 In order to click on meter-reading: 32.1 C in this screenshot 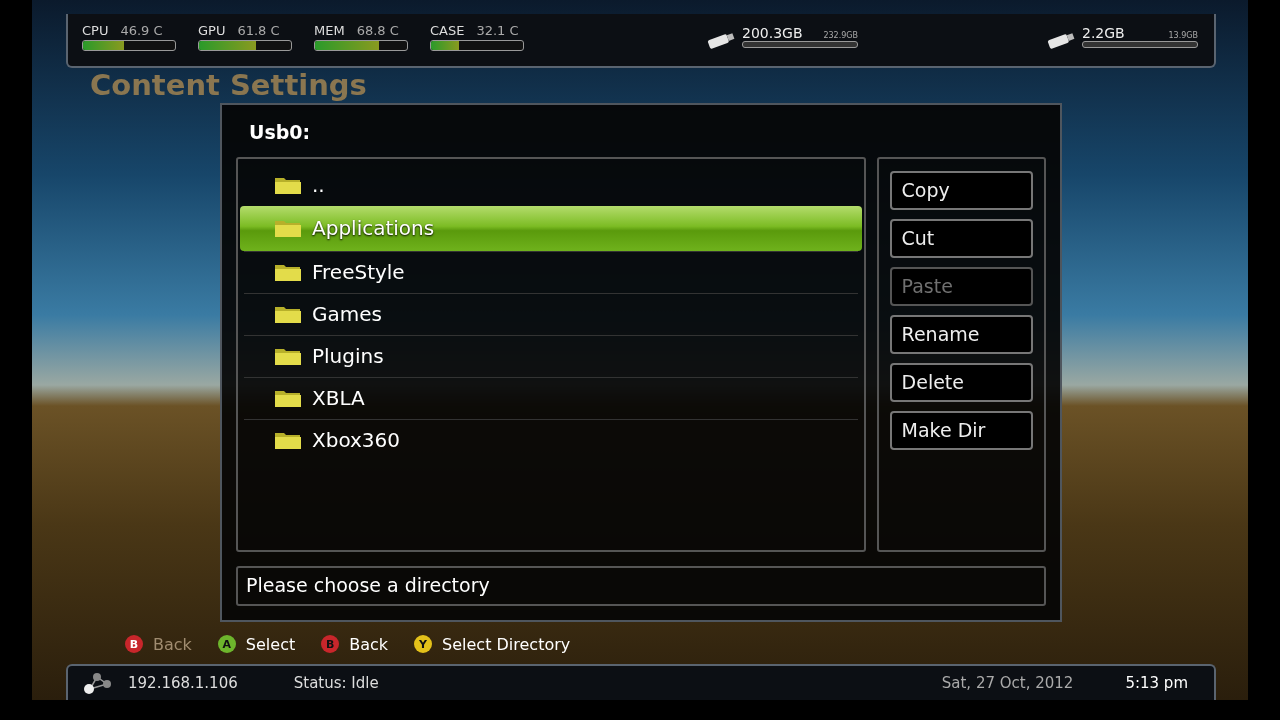, I will do `click(497, 30)`.